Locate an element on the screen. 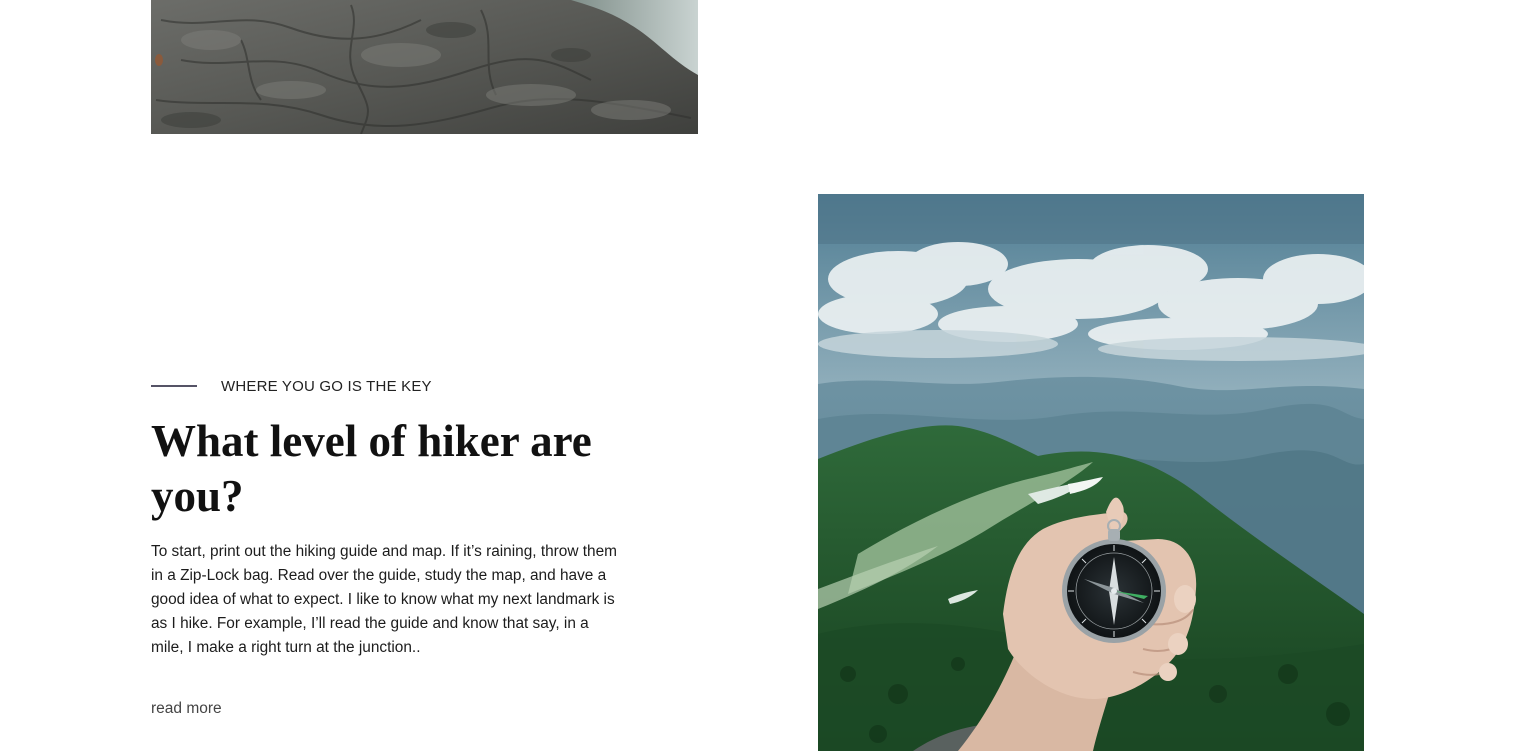  section-eyebrow: WHERE YOU GO IS THE KEY is located at coordinates (291, 386).